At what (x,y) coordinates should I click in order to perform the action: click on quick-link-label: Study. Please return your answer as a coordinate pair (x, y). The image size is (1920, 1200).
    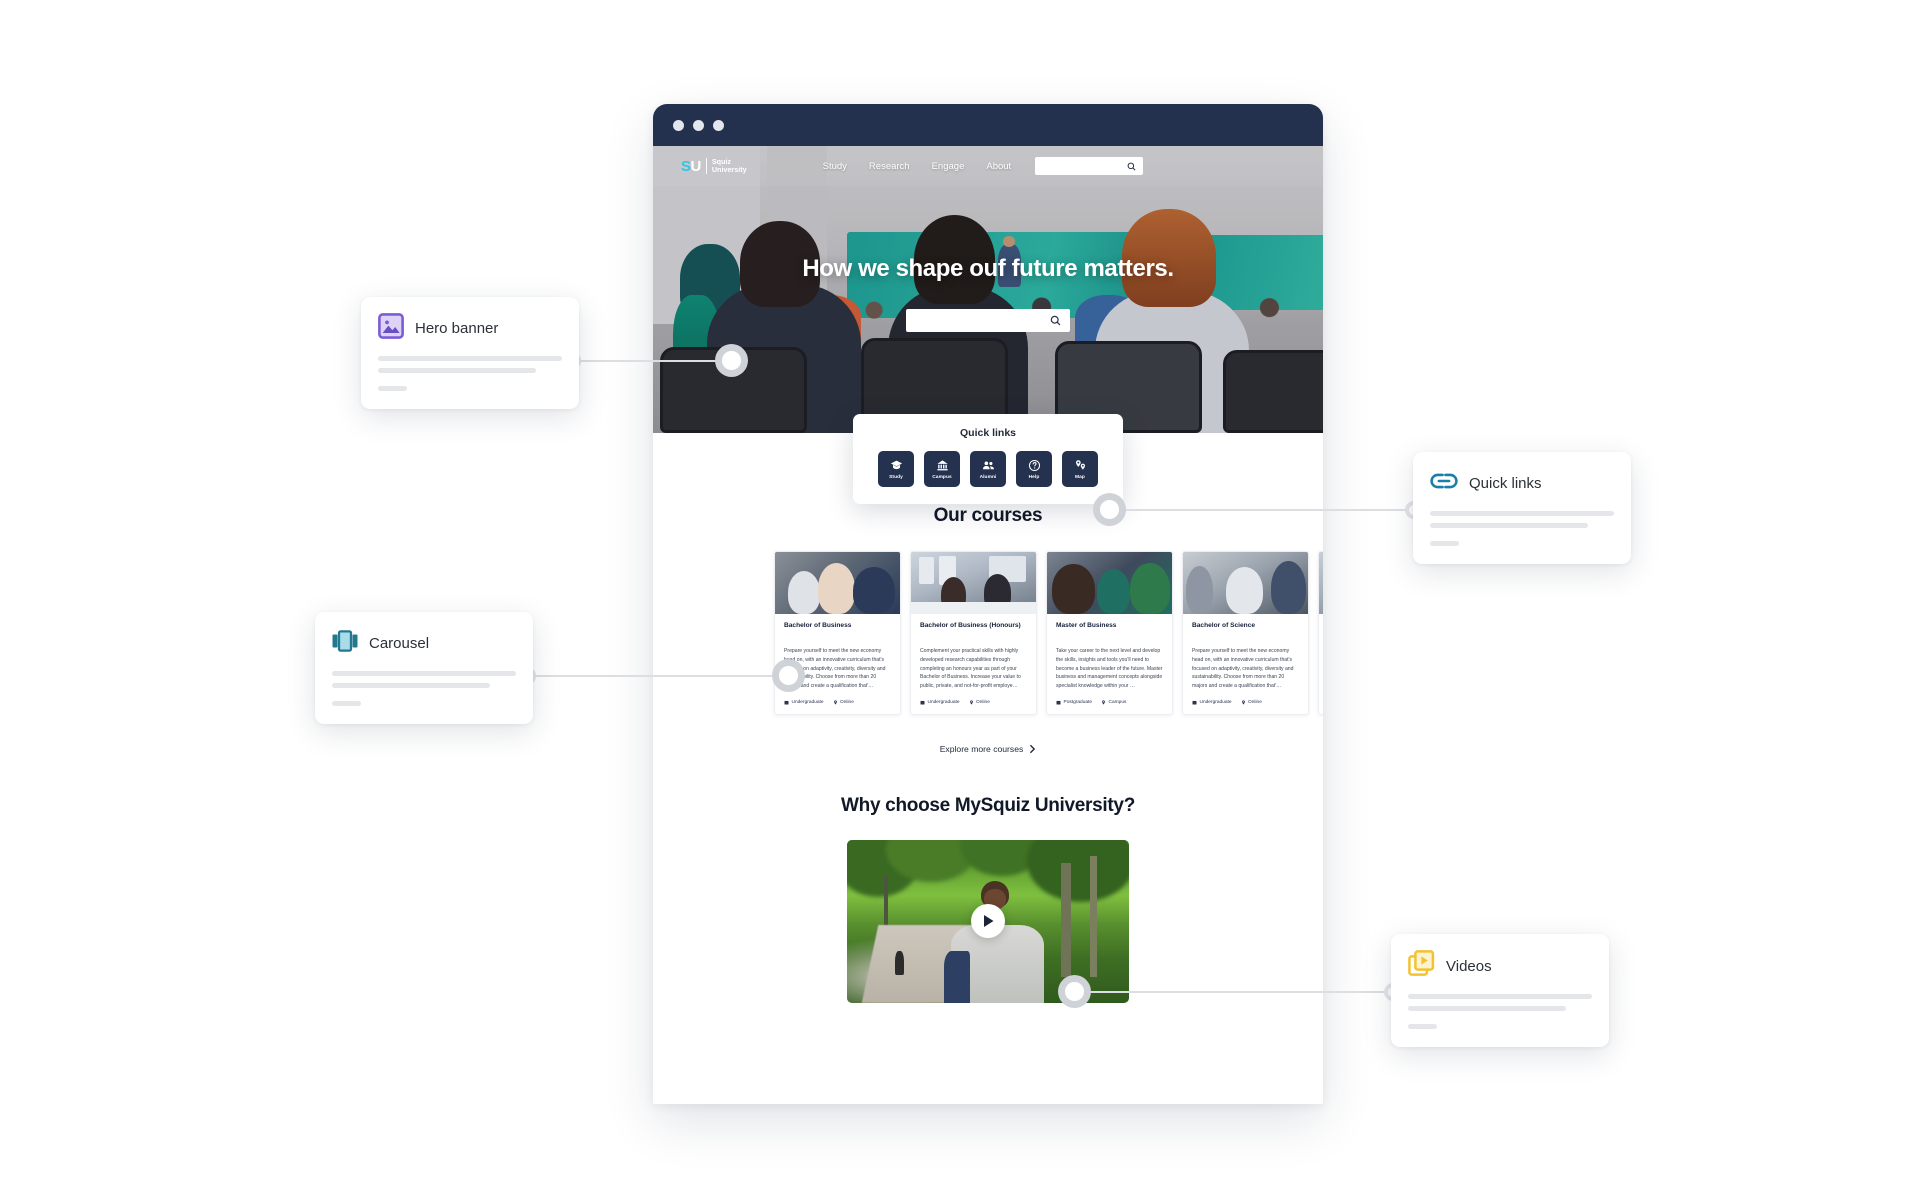
    Looking at the image, I should click on (896, 477).